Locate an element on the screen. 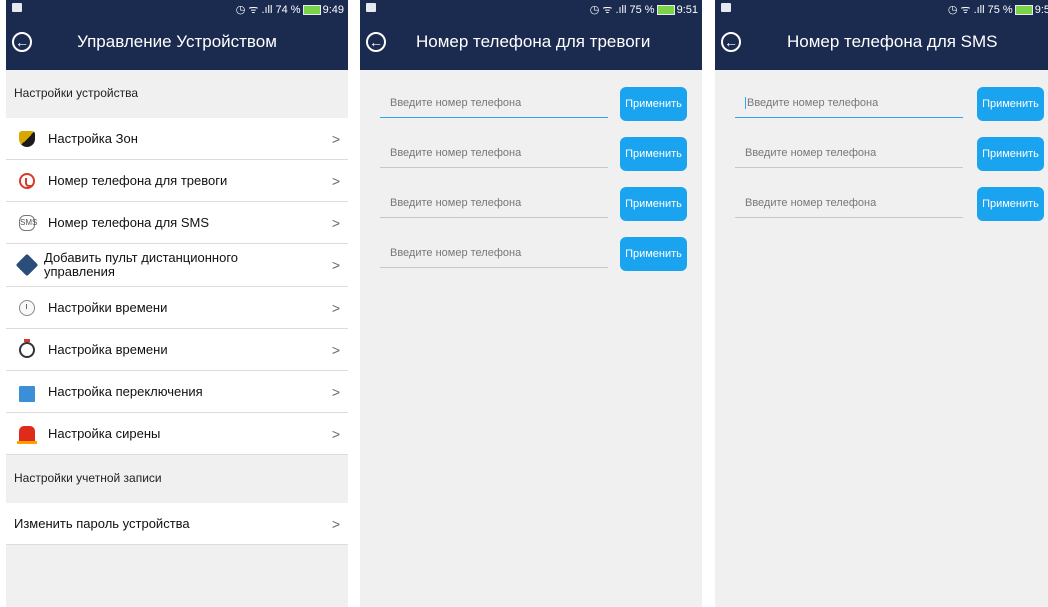  menu-item-time-settings: Настройки времени > is located at coordinates (177, 308).